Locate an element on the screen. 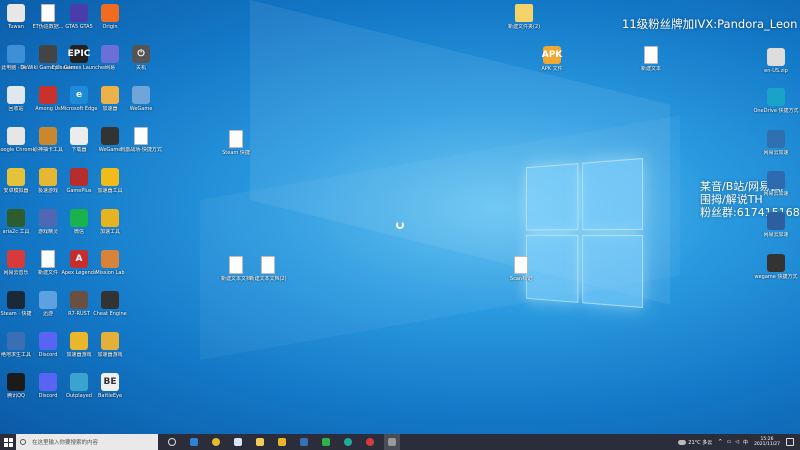 Image resolution: width=800 pixels, height=450 pixels. desktop-icon-label: BattleEye is located at coordinates (110, 396).